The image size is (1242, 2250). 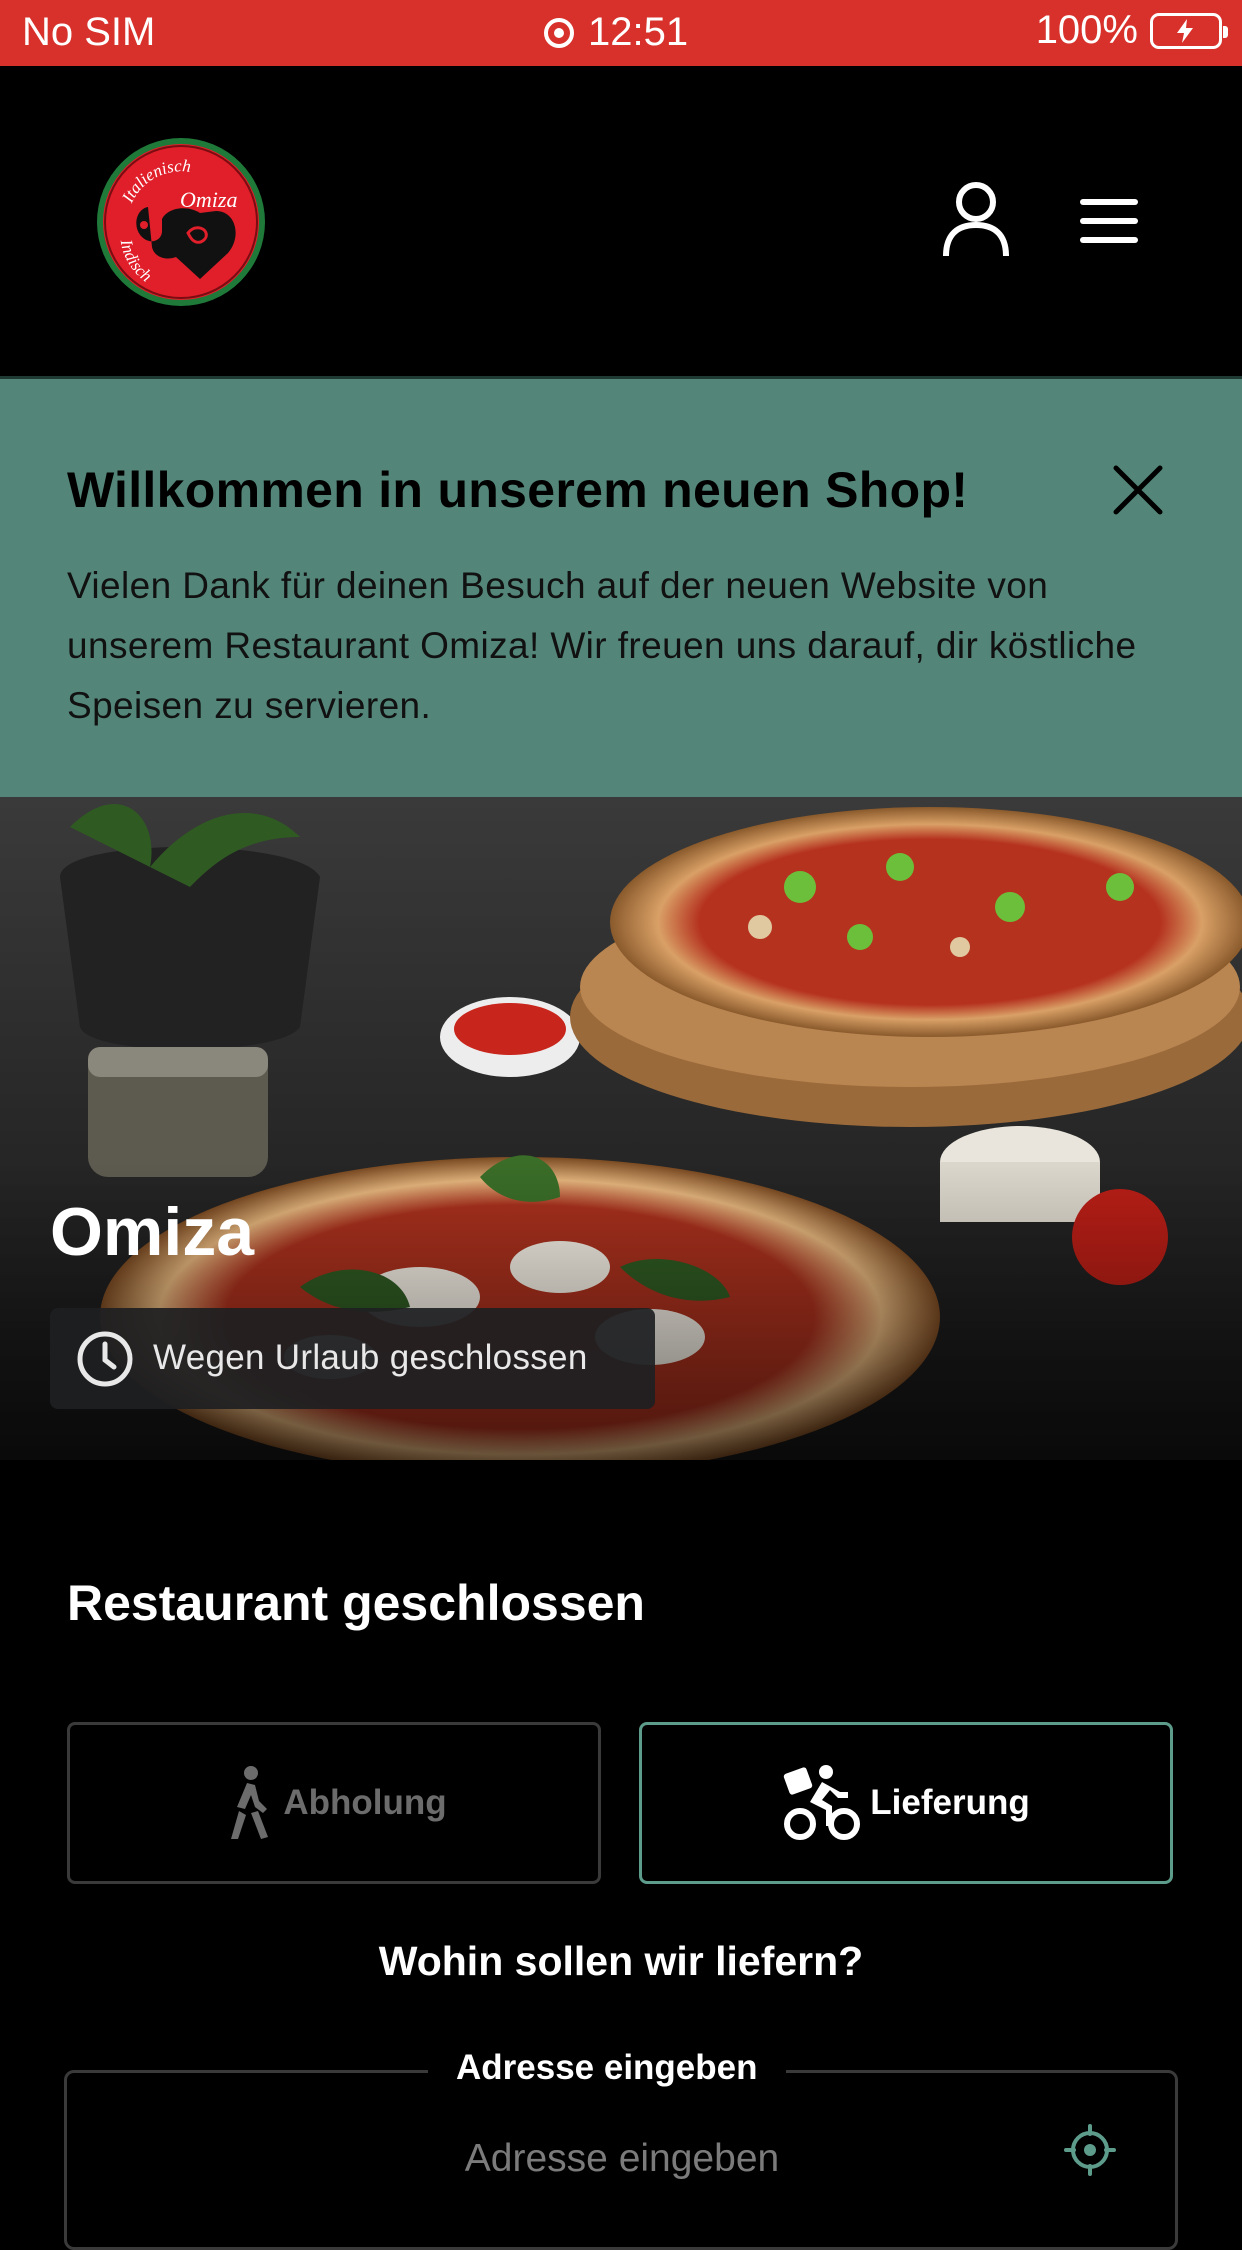 I want to click on battery-percent: 100%, so click(x=1086, y=30).